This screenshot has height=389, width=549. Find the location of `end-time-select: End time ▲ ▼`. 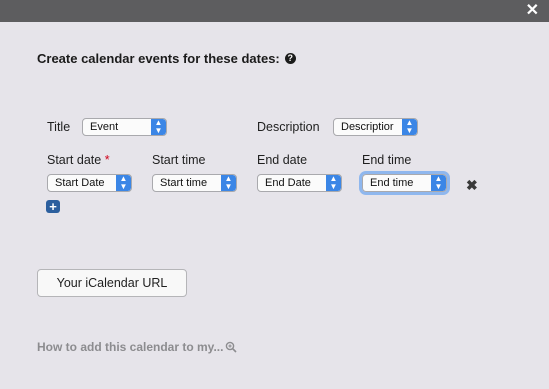

end-time-select: End time ▲ ▼ is located at coordinates (404, 183).